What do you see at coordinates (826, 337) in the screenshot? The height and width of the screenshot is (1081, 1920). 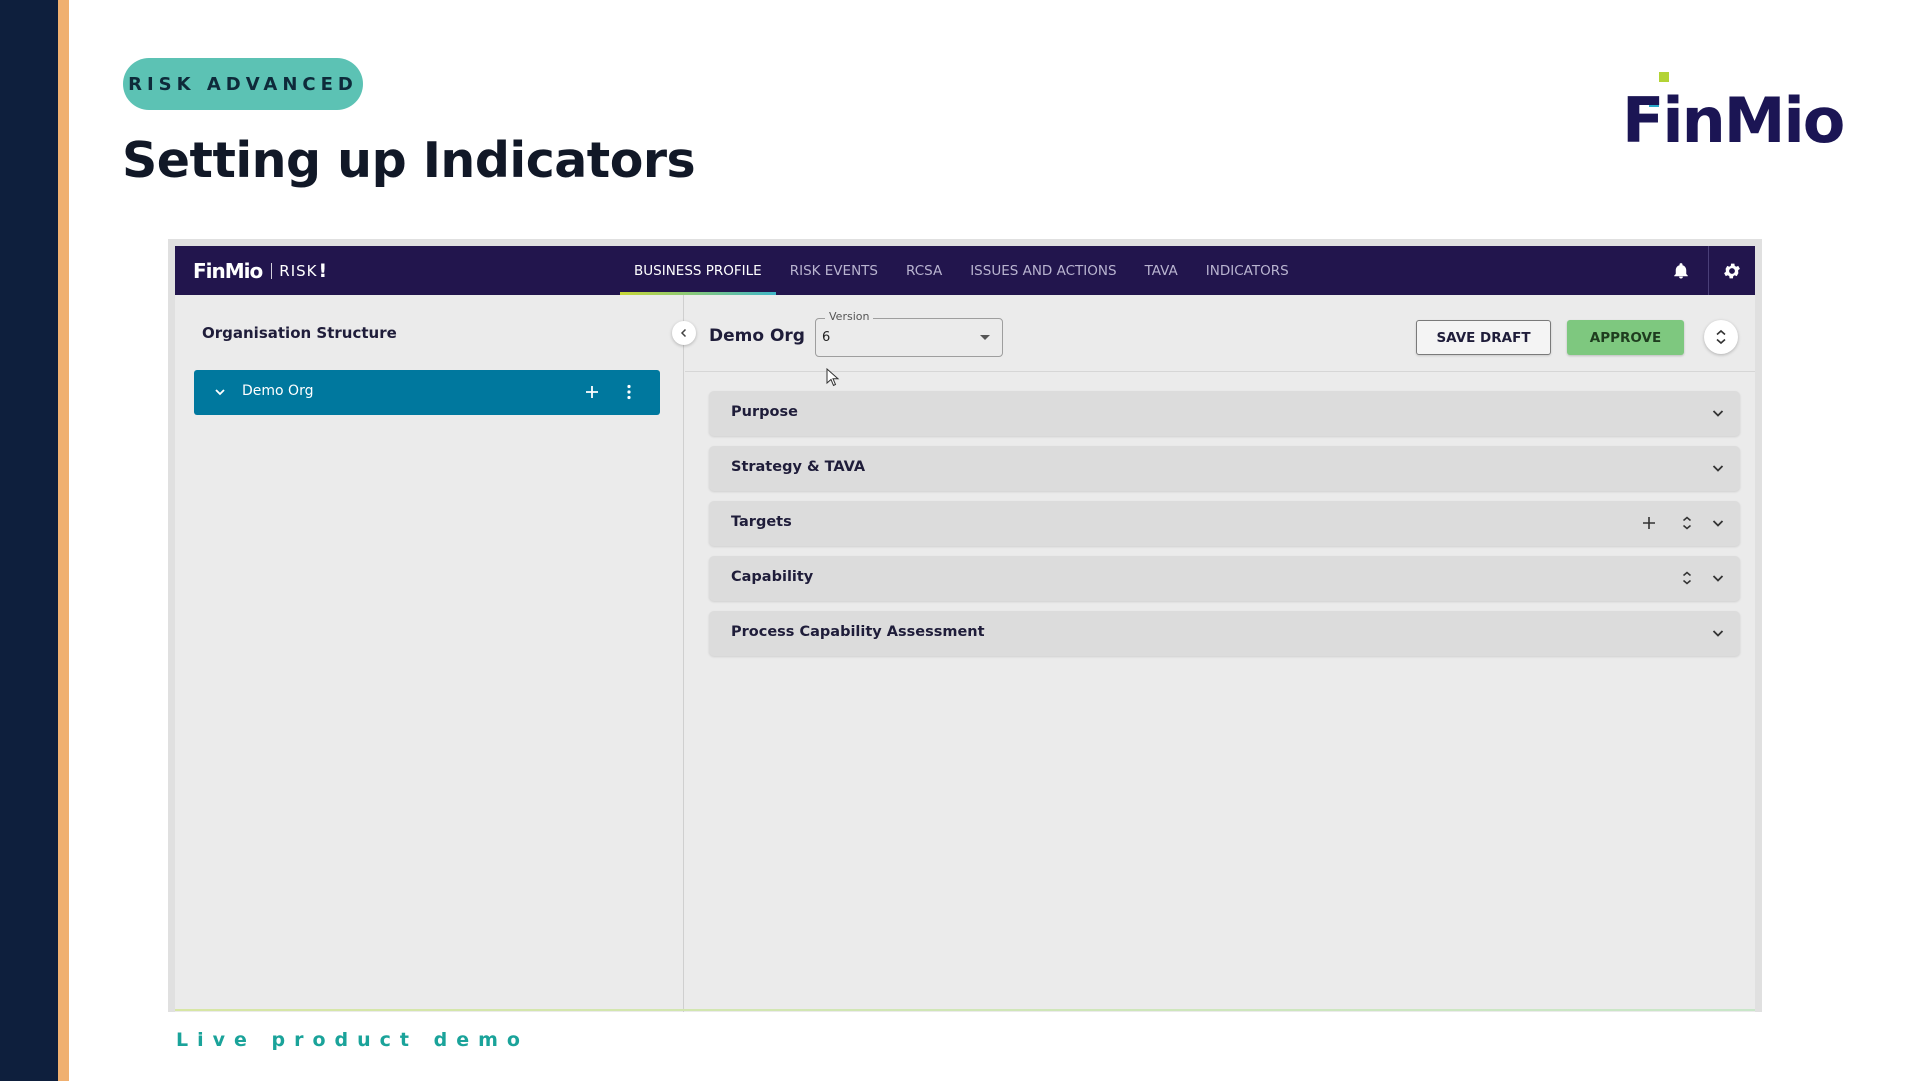 I see `version-value: 6` at bounding box center [826, 337].